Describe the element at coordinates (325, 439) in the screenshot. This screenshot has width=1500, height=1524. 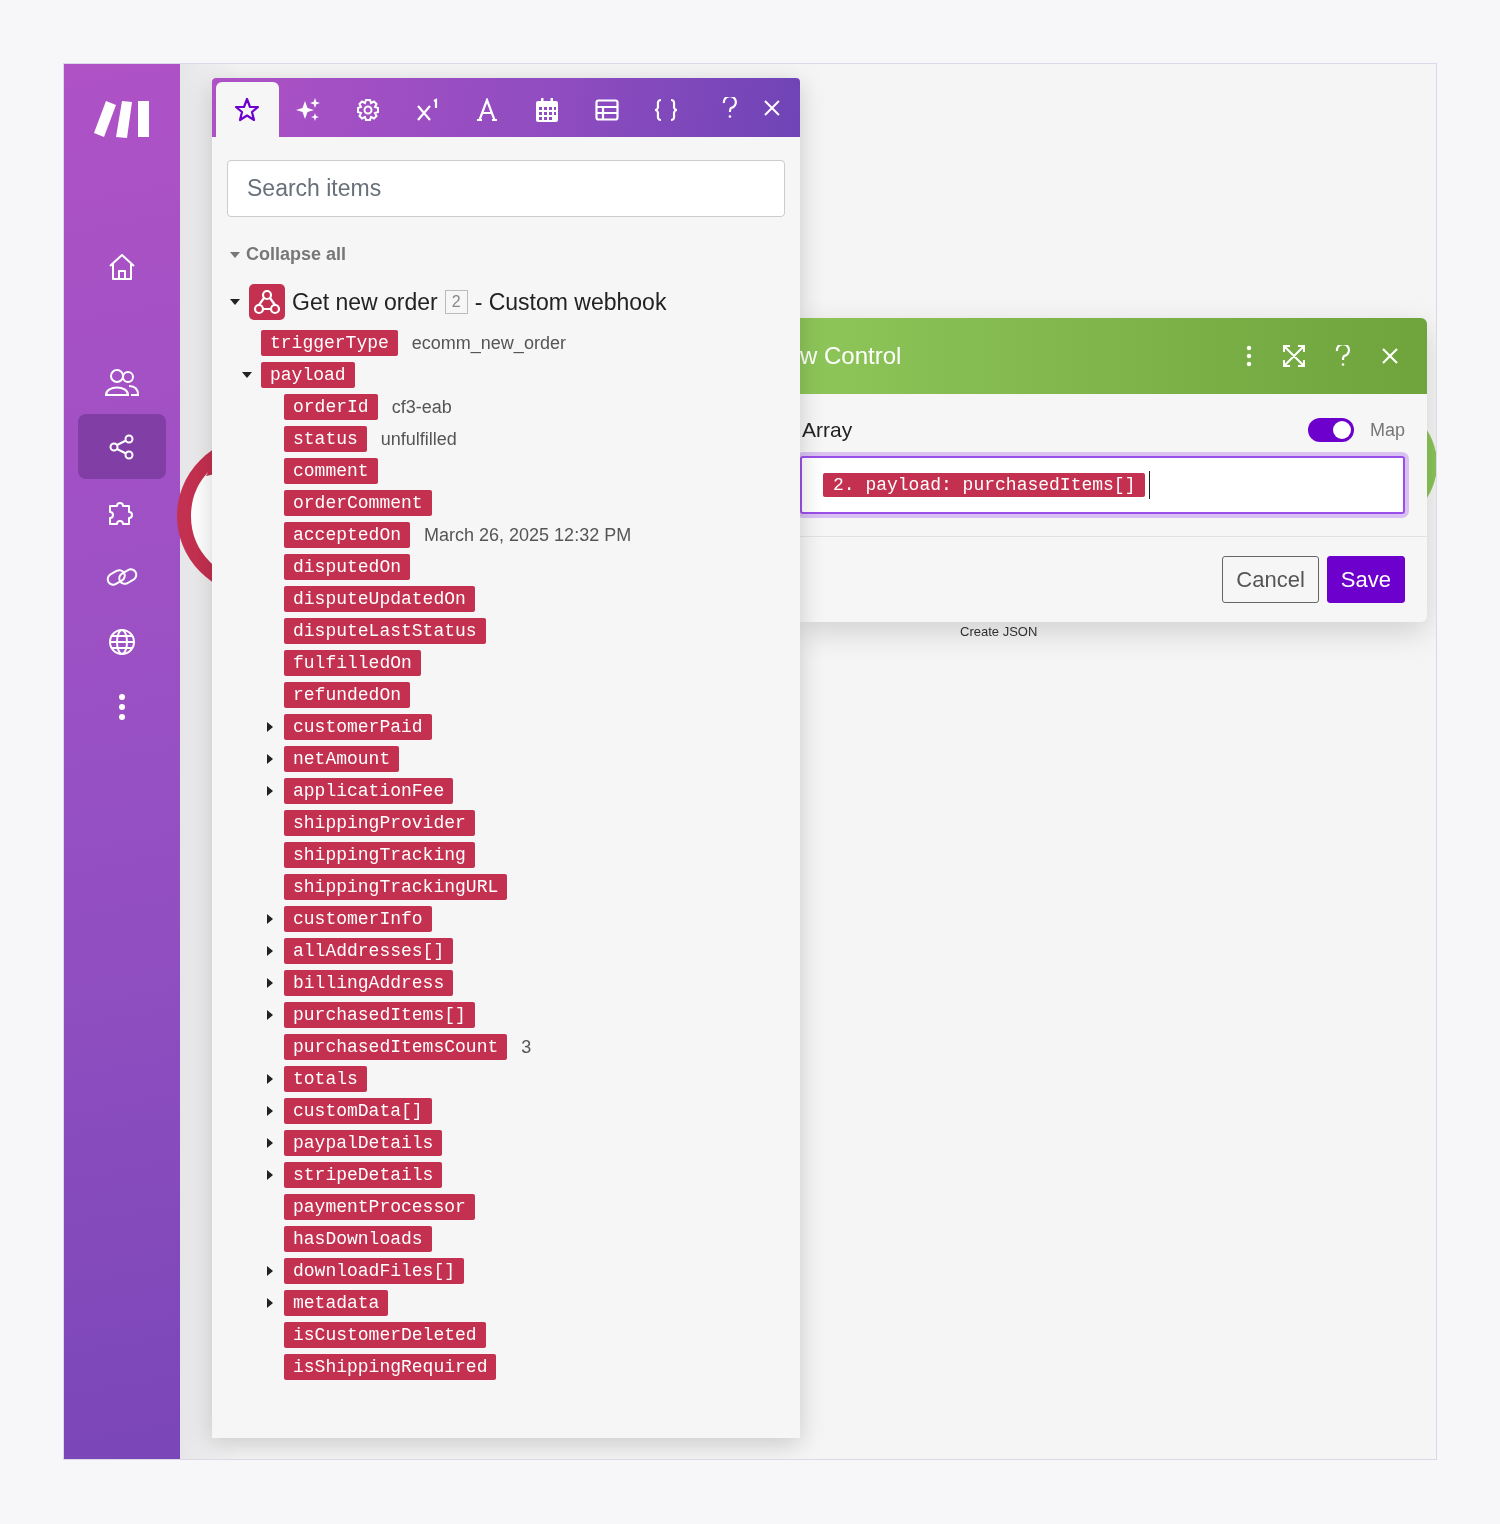
I see `item-tag: status` at that location.